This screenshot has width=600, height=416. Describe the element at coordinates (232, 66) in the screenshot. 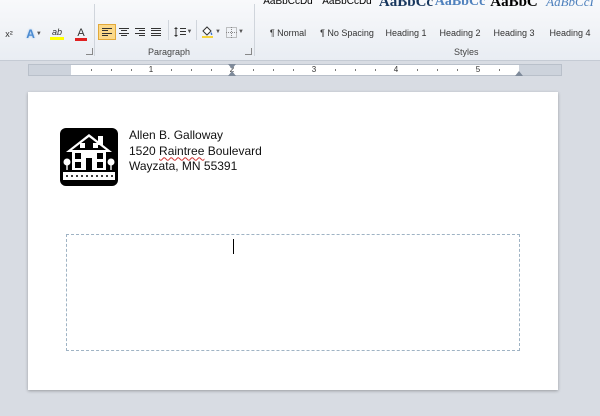

I see `first-line-indent-marker` at that location.